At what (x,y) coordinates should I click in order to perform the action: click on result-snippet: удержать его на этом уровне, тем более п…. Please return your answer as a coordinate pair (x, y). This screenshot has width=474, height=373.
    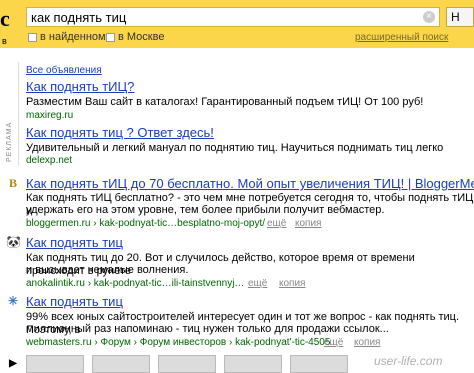
    Looking at the image, I should click on (205, 210).